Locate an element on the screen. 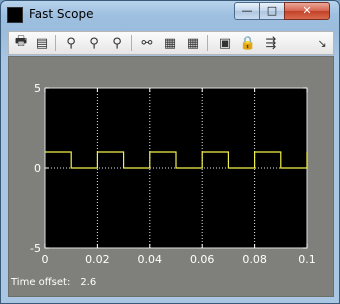 Image resolution: width=340 pixels, height=304 pixels. dock-arrow-icon: ↘ is located at coordinates (322, 43).